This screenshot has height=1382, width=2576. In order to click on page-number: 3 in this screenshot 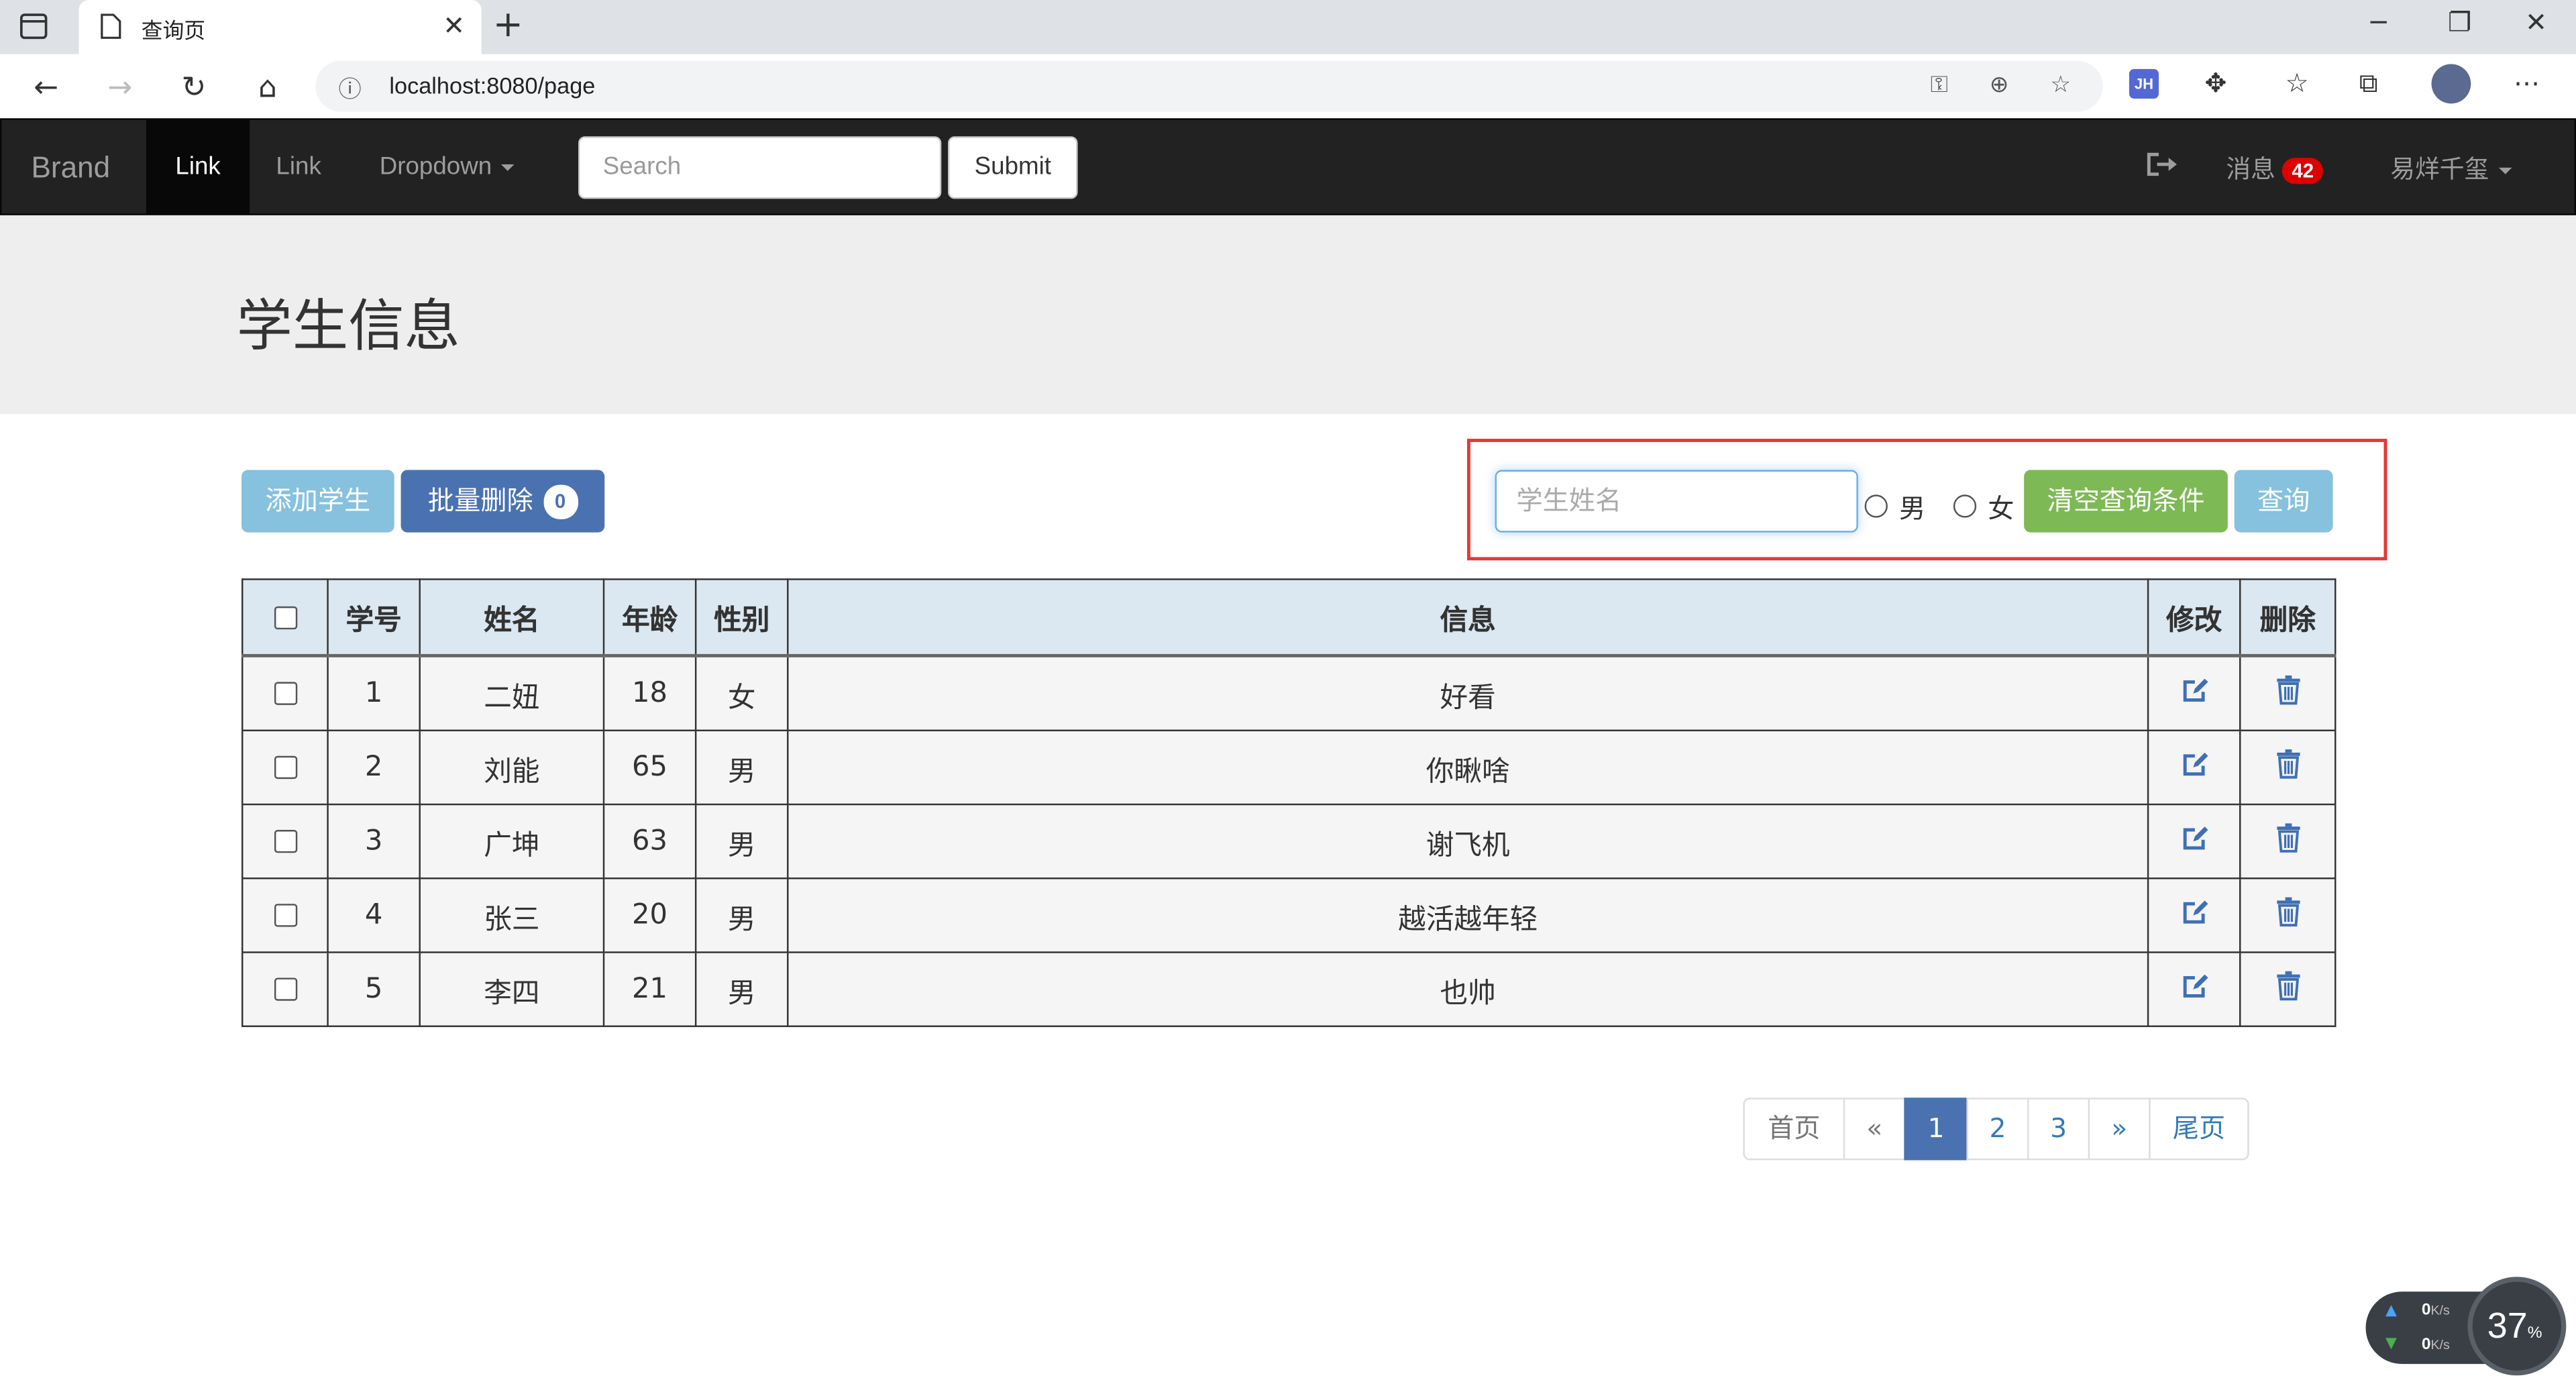, I will do `click(2058, 1129)`.